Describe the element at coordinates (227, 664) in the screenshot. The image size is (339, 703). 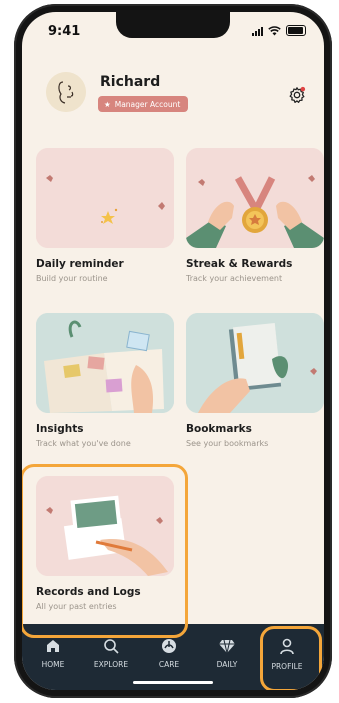
I see `tab-label: DAILY` at that location.